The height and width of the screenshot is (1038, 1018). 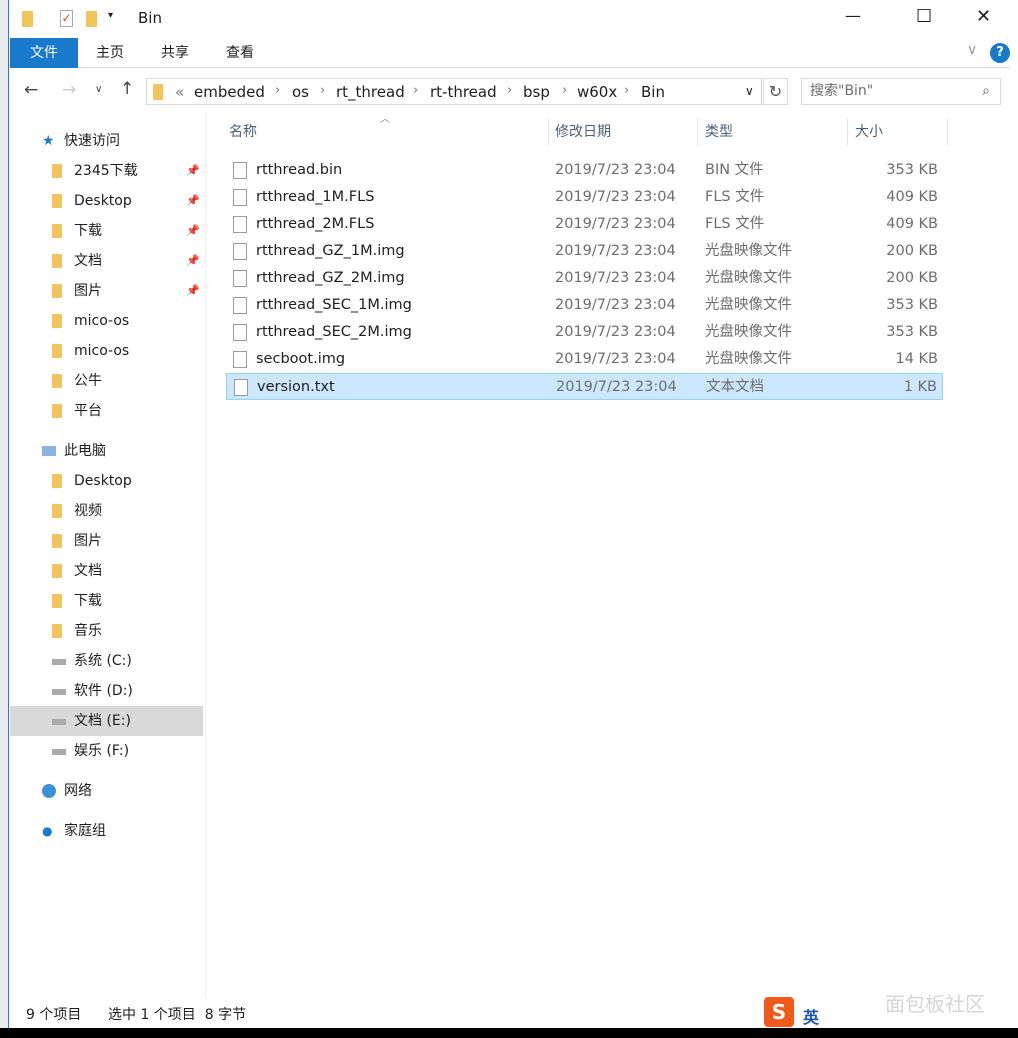 What do you see at coordinates (536, 92) in the screenshot?
I see `crumb-bsp: bsp` at bounding box center [536, 92].